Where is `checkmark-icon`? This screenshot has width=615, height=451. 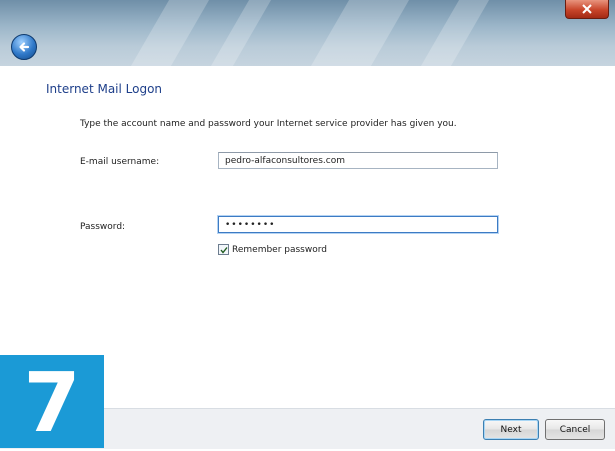 checkmark-icon is located at coordinates (223, 250).